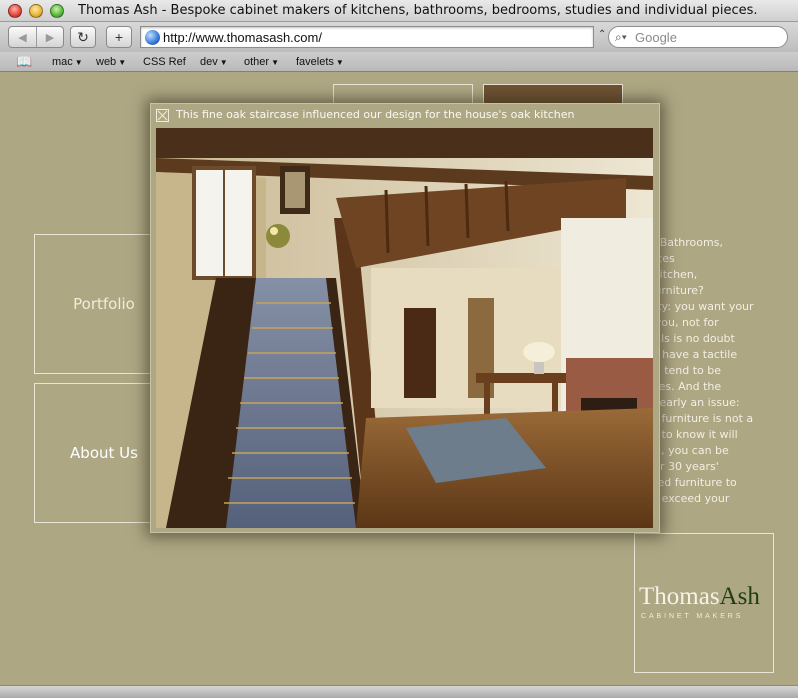 This screenshot has width=798, height=698. I want to click on logo-tagline: CABINET MAKERS, so click(692, 616).